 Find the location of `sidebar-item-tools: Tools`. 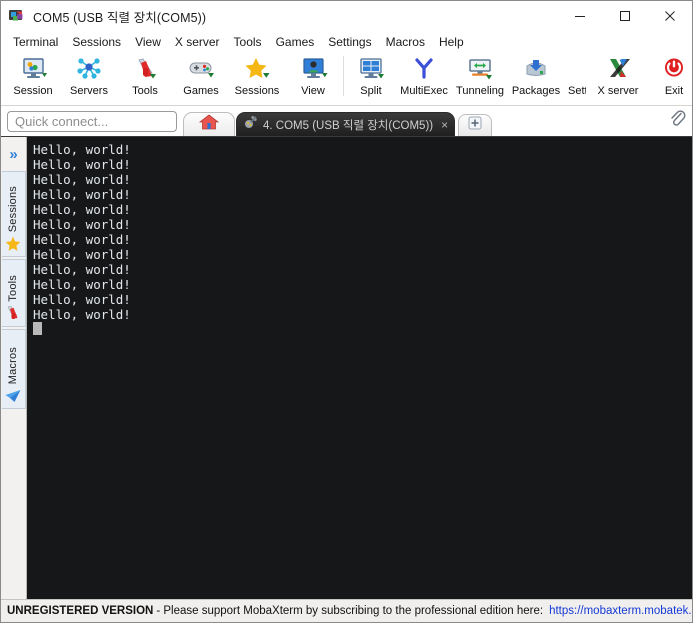

sidebar-item-tools: Tools is located at coordinates (13, 293).